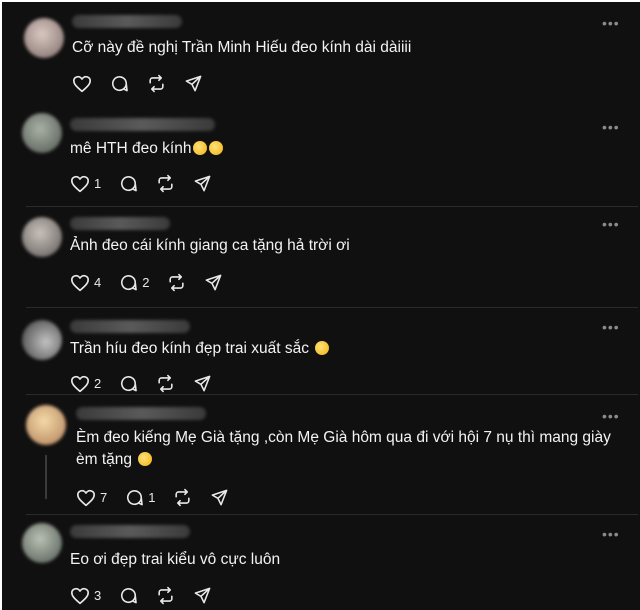 This screenshot has width=640, height=610. Describe the element at coordinates (150, 595) in the screenshot. I see `comment-actions: 3` at that location.